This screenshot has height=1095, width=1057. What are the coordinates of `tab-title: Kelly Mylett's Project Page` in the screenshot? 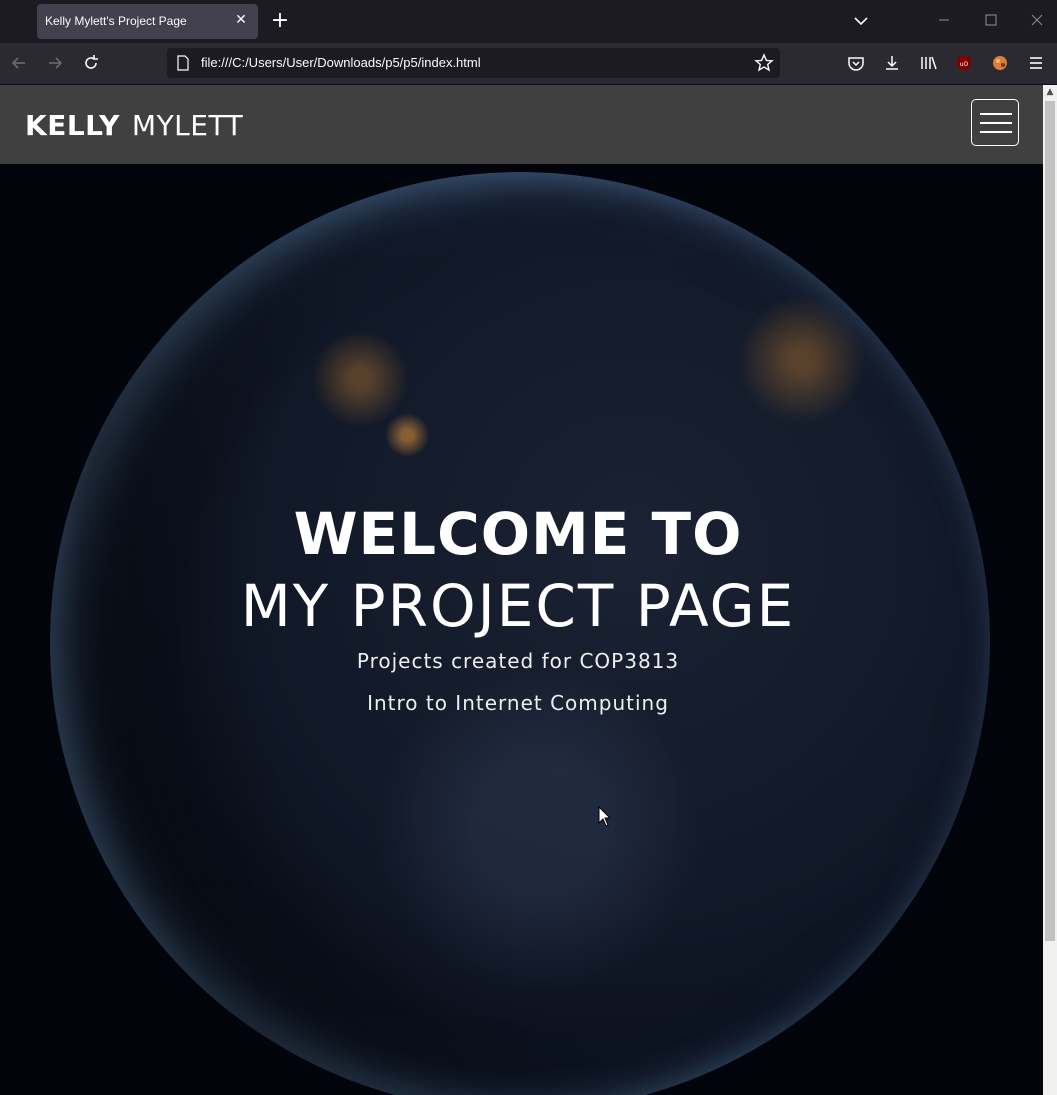 It's located at (116, 21).